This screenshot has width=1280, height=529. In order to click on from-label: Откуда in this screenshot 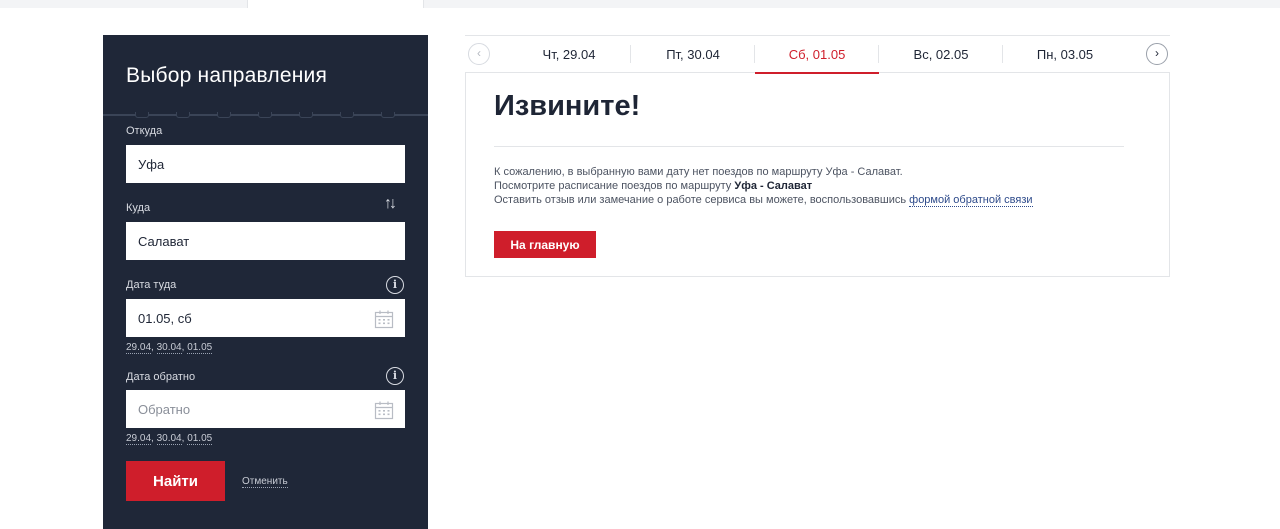, I will do `click(144, 131)`.